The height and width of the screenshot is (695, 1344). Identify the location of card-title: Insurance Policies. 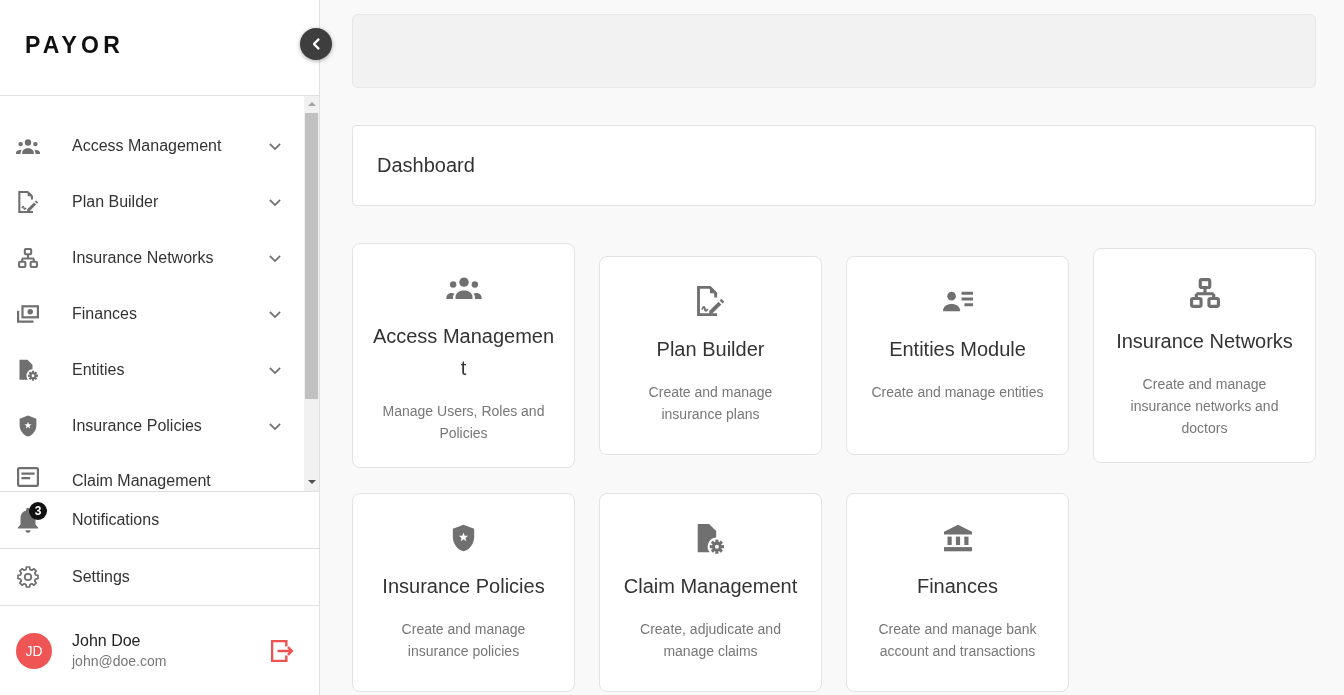
(463, 586).